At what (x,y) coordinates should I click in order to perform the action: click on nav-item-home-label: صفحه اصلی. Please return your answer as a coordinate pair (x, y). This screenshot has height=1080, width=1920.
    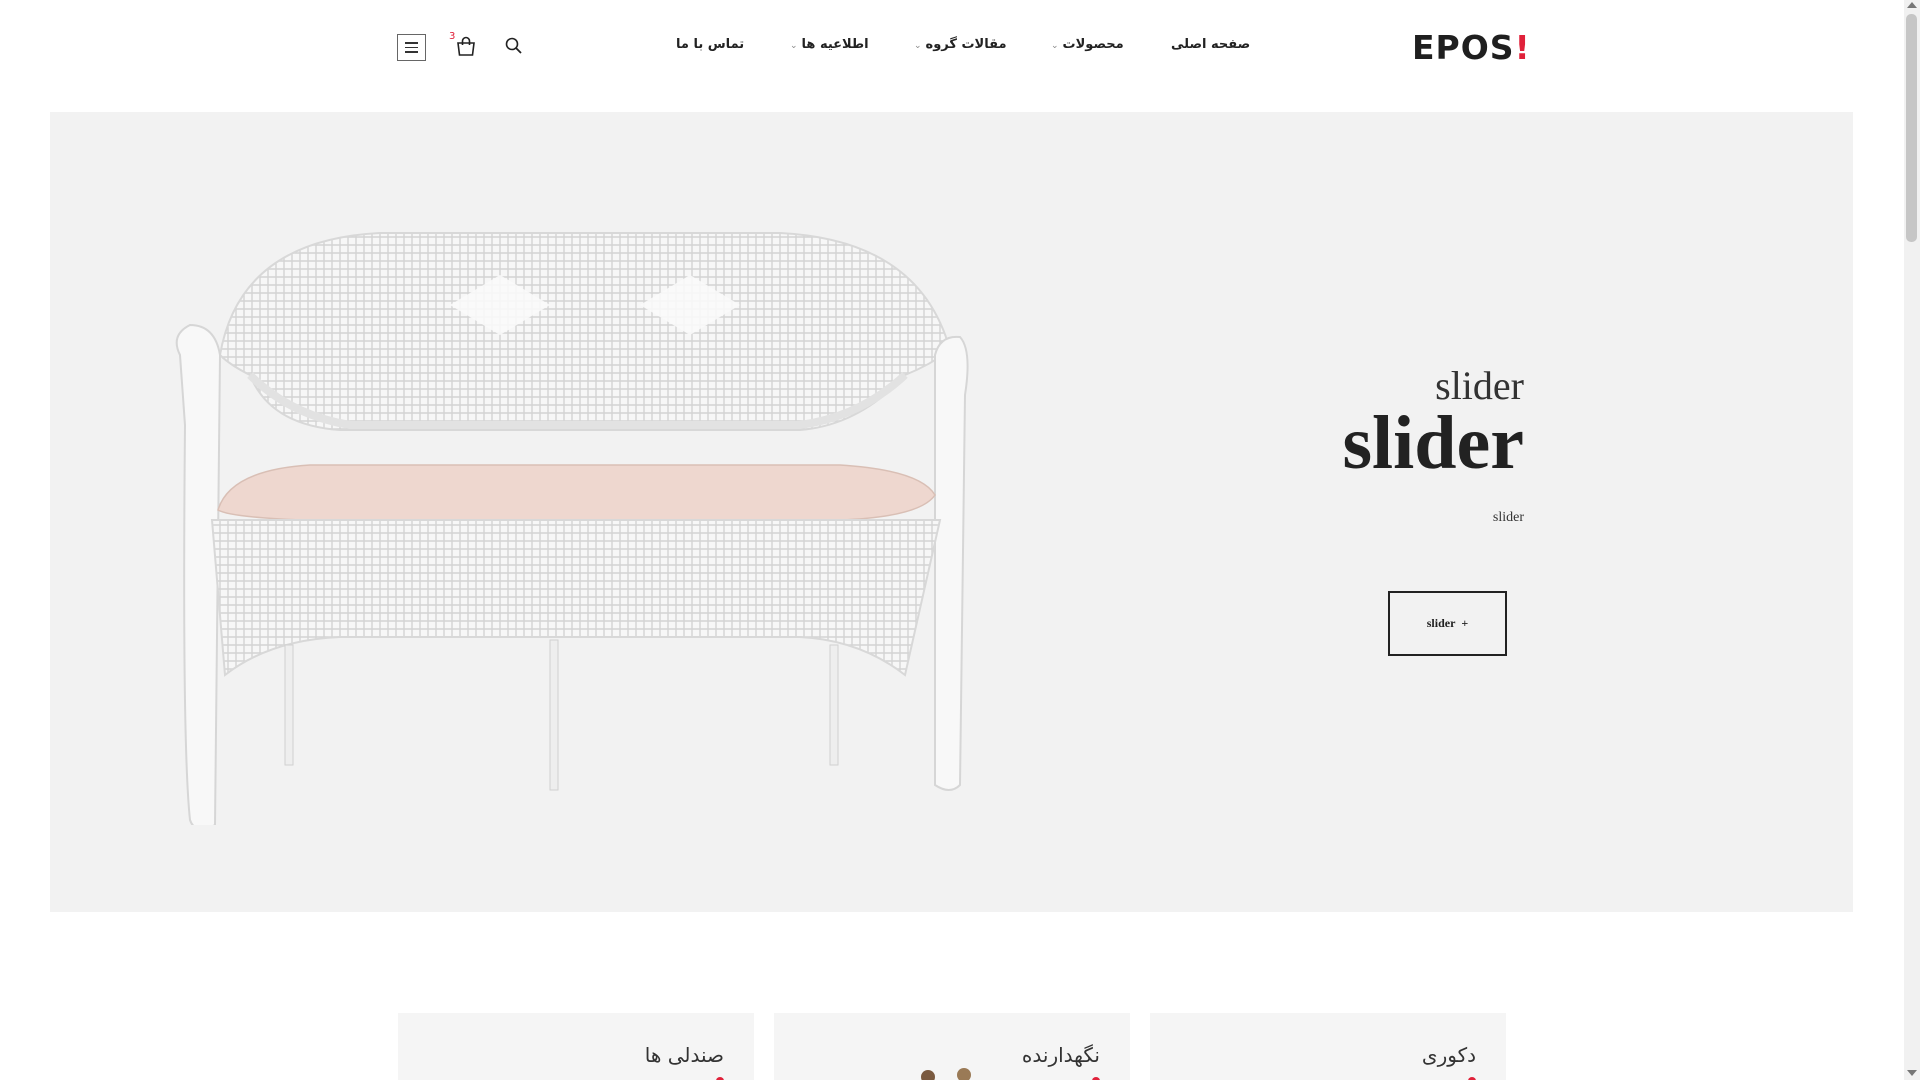
    Looking at the image, I should click on (1211, 44).